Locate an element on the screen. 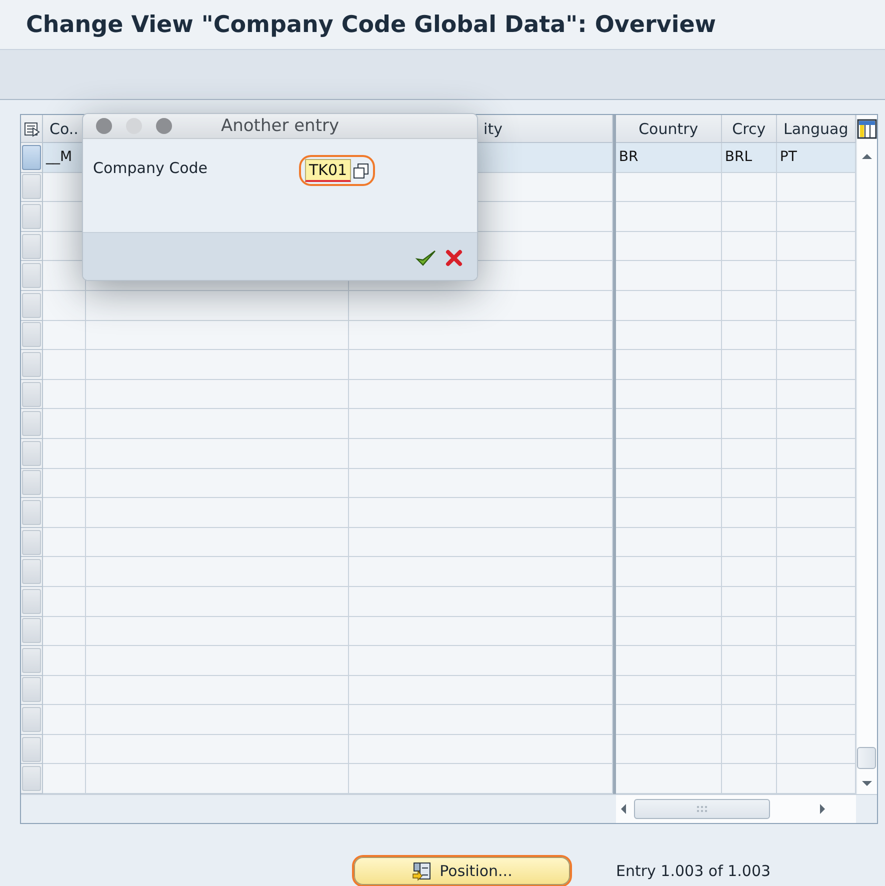 The width and height of the screenshot is (885, 886). scroll-right-icon is located at coordinates (822, 809).